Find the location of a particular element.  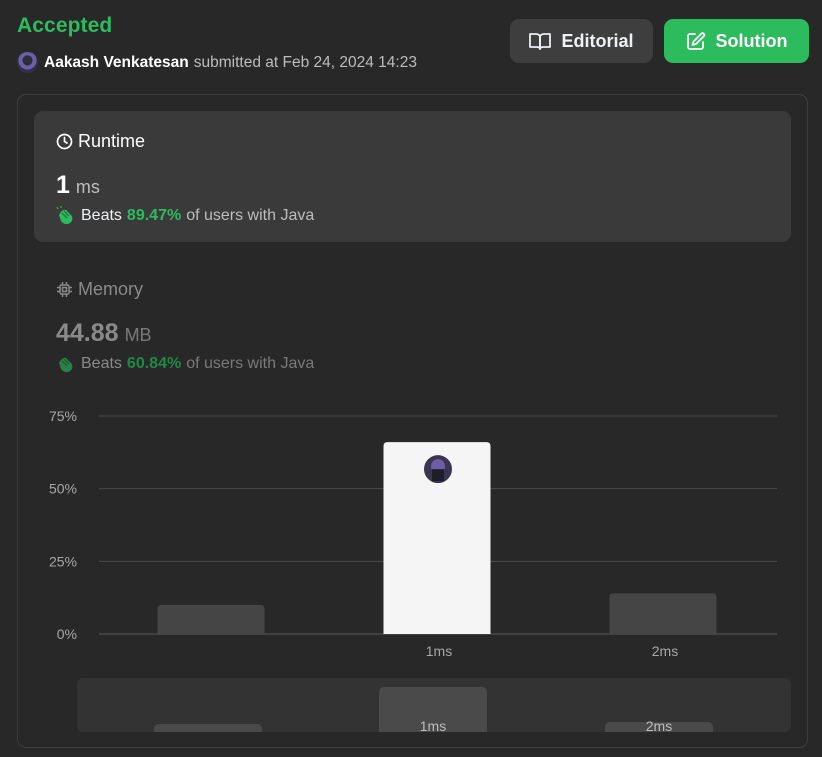

chart-navigator: 1ms 2ms is located at coordinates (434, 705).